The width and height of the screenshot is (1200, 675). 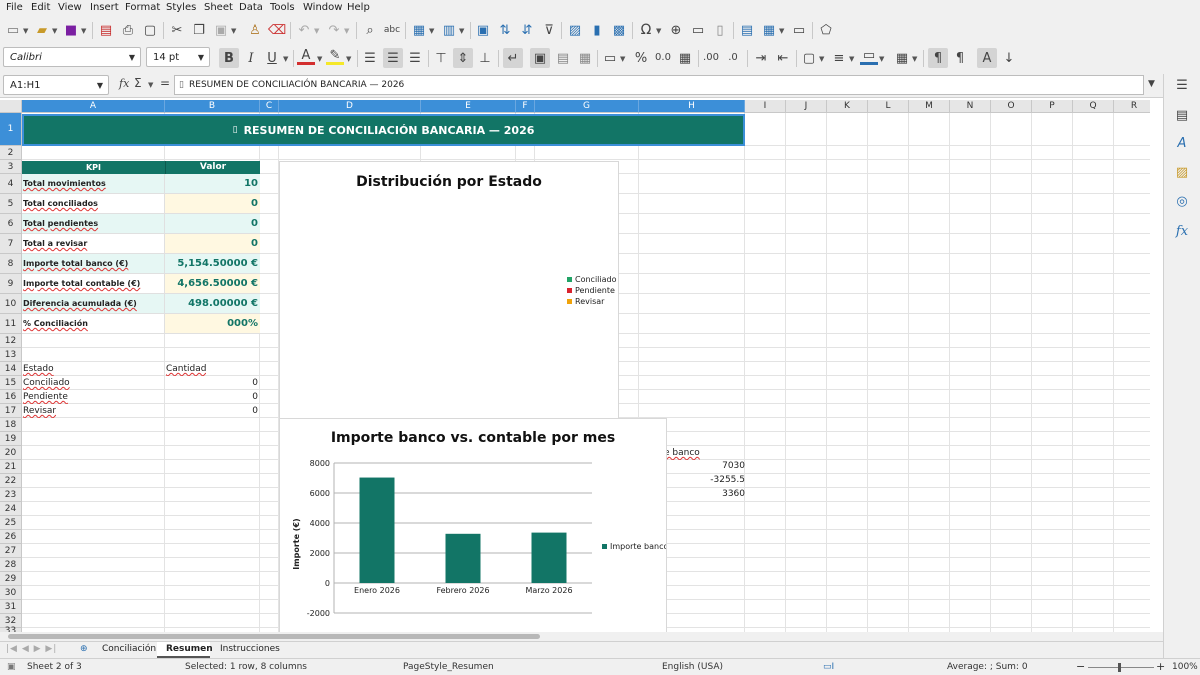 I want to click on currency-dropdown-icon: ▼, so click(x=622, y=59).